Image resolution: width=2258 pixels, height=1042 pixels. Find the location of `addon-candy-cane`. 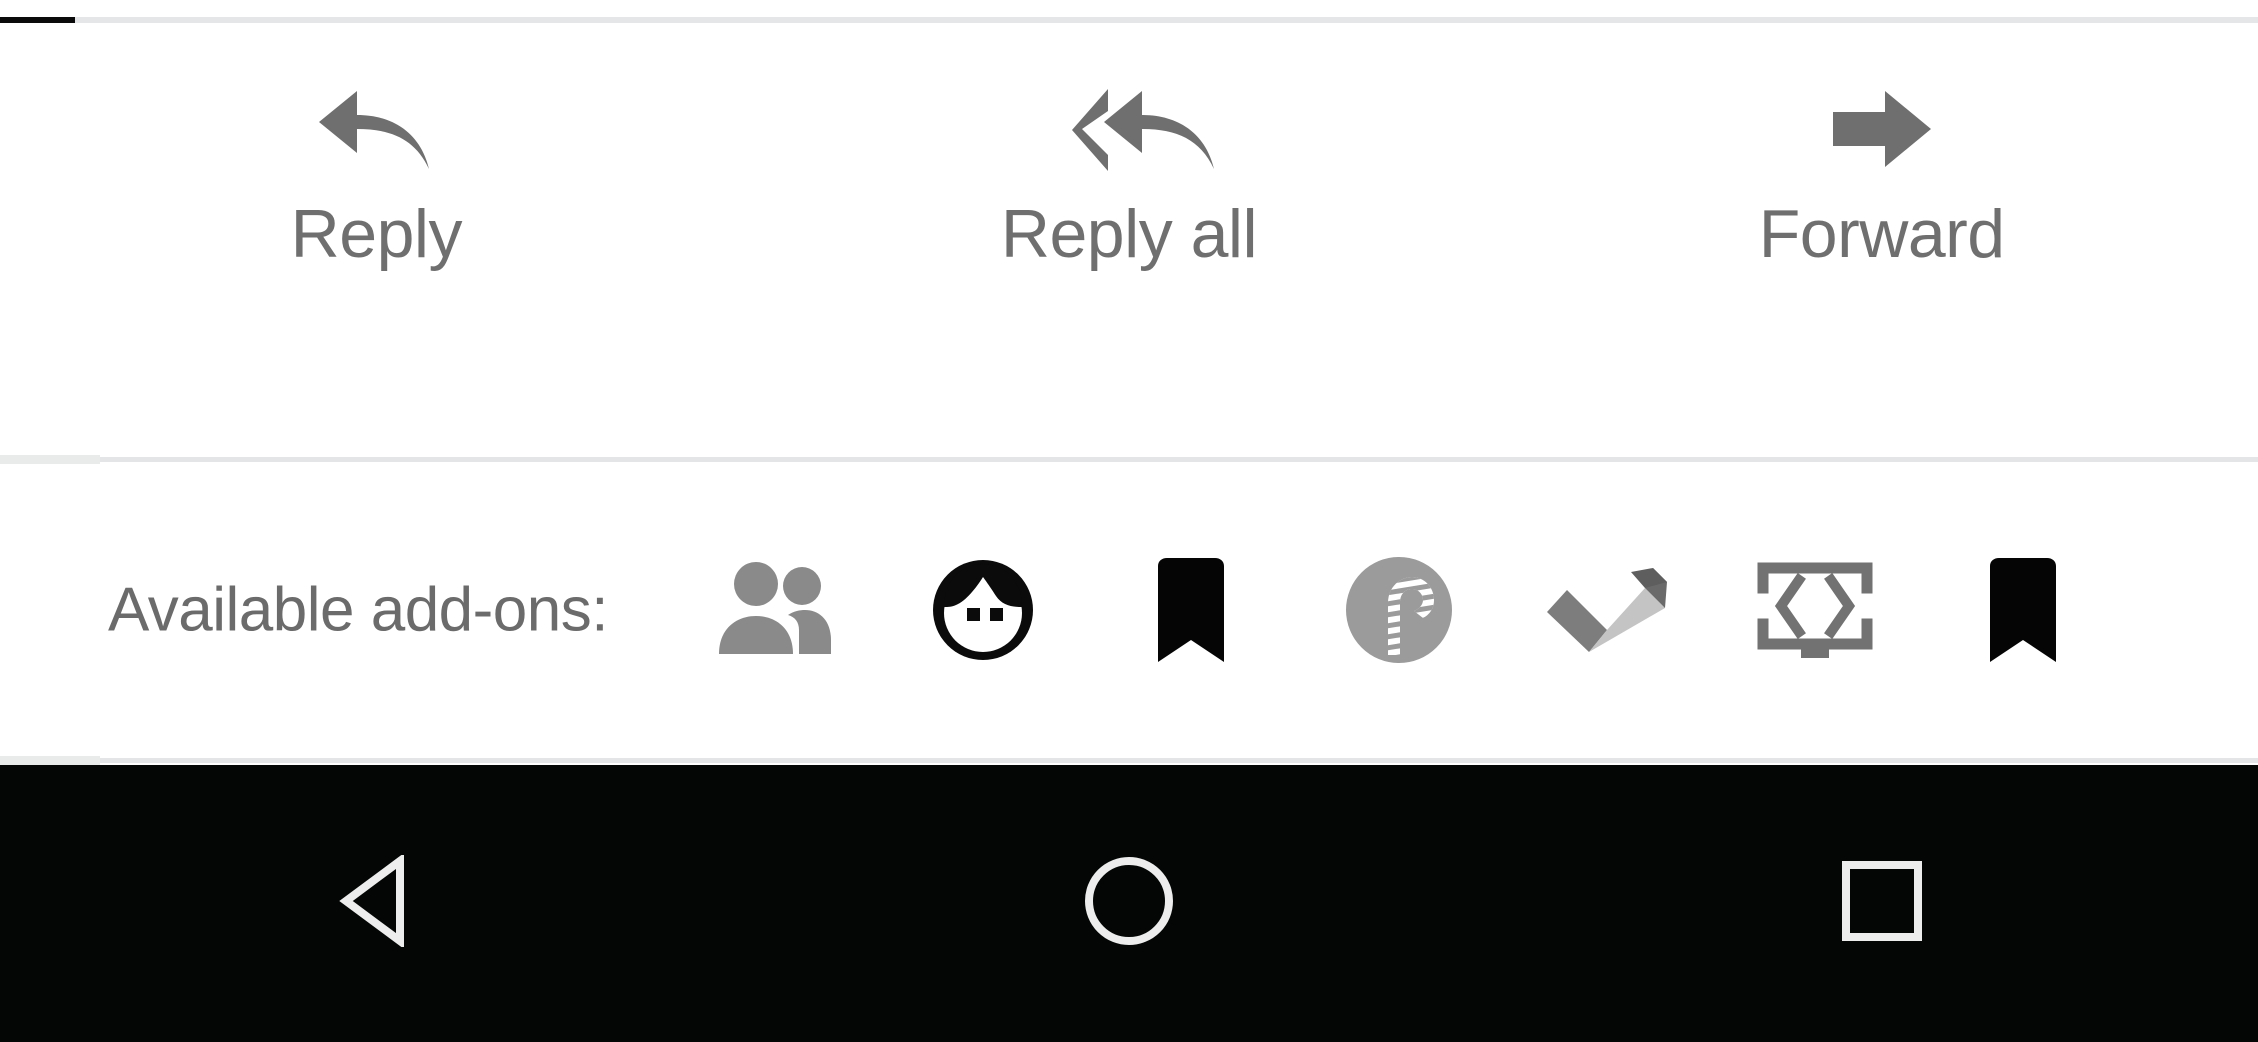

addon-candy-cane is located at coordinates (1399, 610).